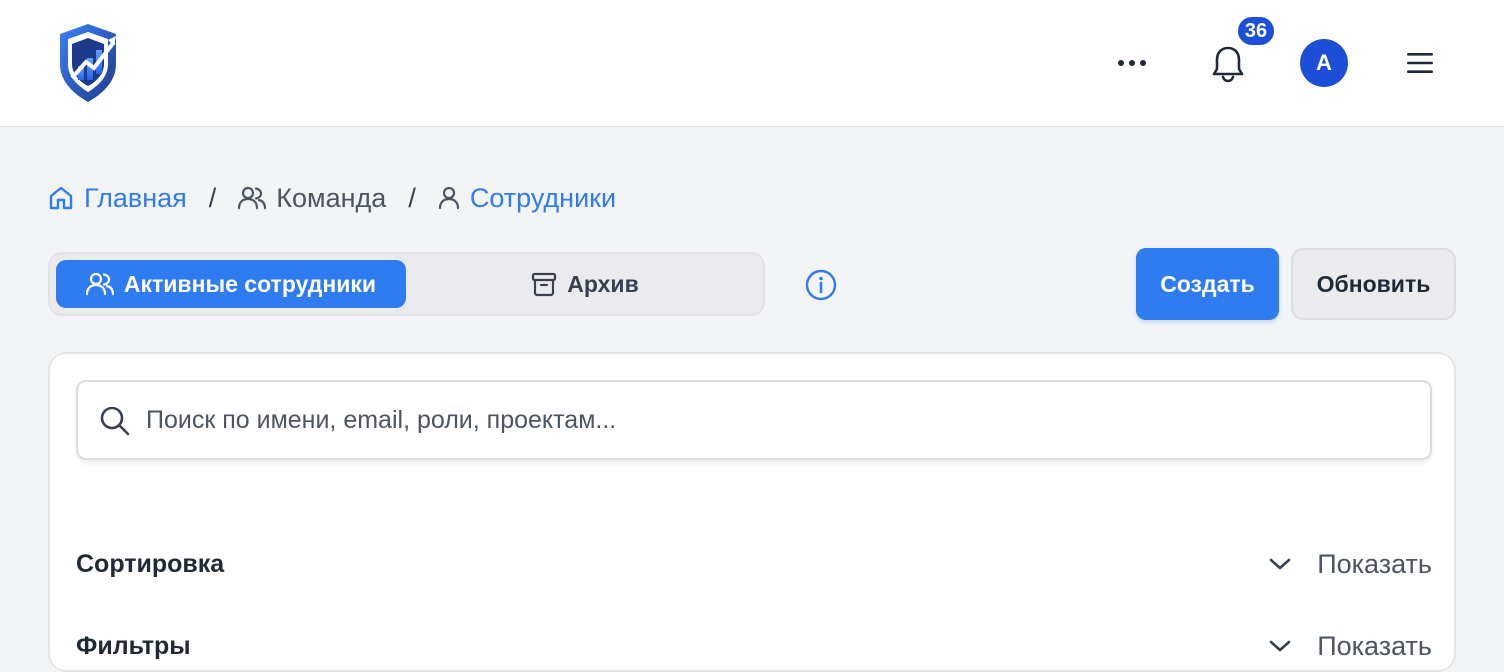 The width and height of the screenshot is (1504, 672). I want to click on sort-section-title: Сортировка, so click(150, 563).